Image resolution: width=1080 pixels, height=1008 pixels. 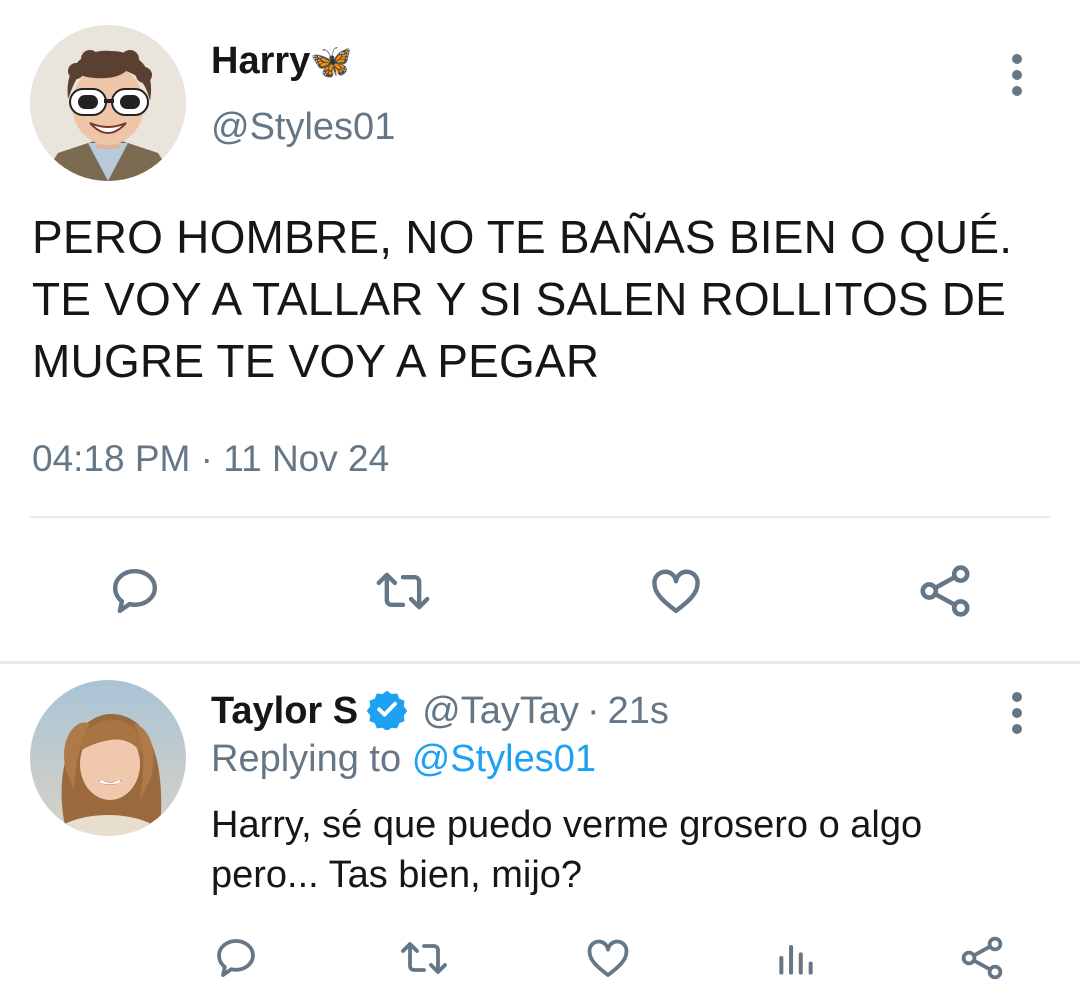 What do you see at coordinates (284, 711) in the screenshot?
I see `reply-author-name: Taylor S` at bounding box center [284, 711].